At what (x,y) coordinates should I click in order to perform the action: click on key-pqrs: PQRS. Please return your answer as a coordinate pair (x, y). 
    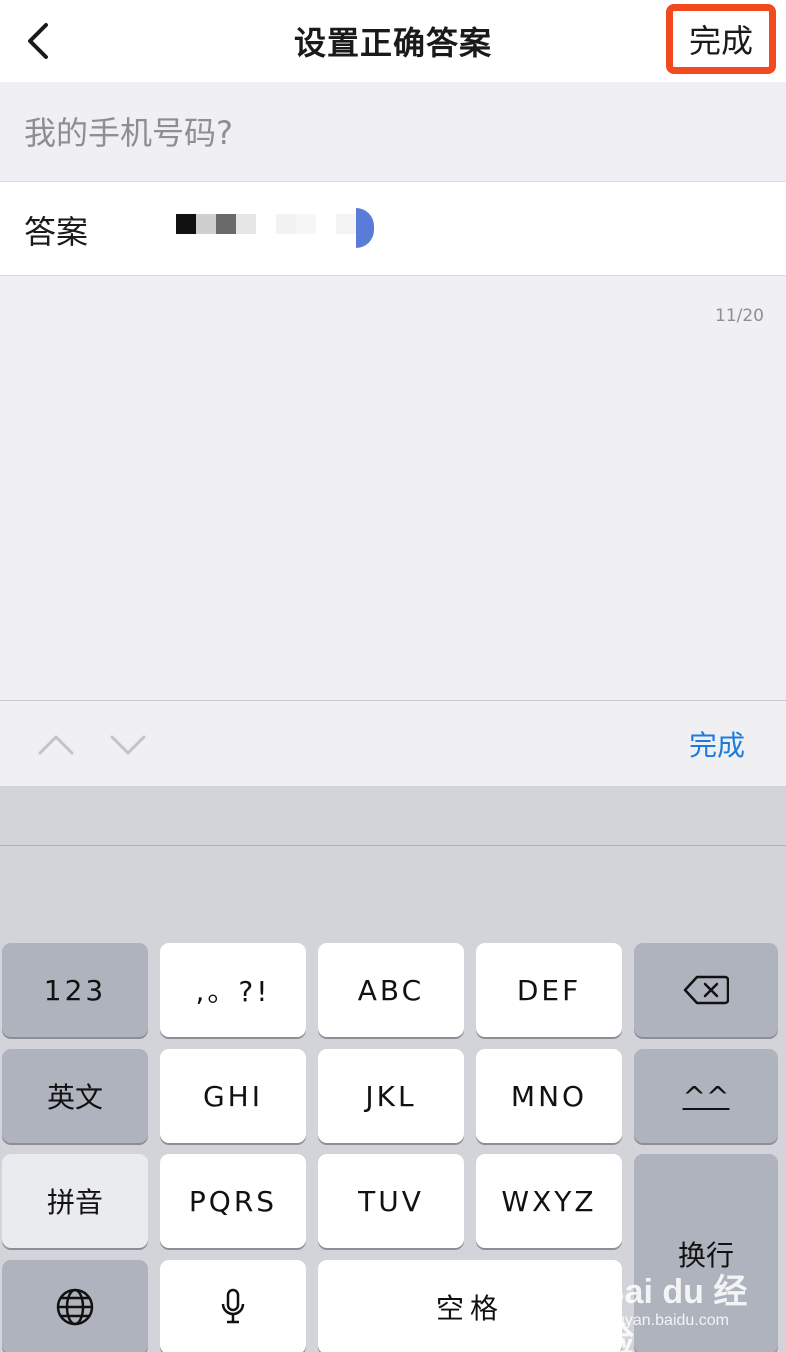
    Looking at the image, I should click on (233, 1201).